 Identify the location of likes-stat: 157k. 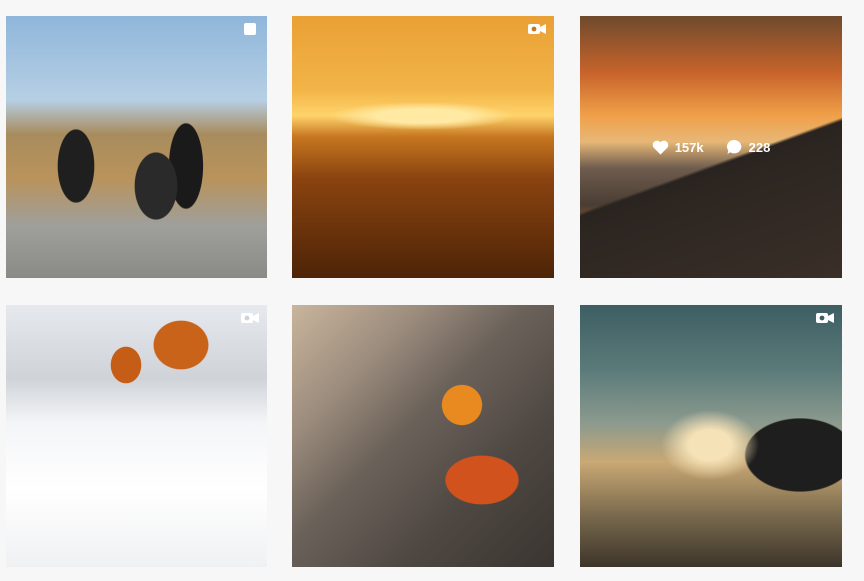
(678, 147).